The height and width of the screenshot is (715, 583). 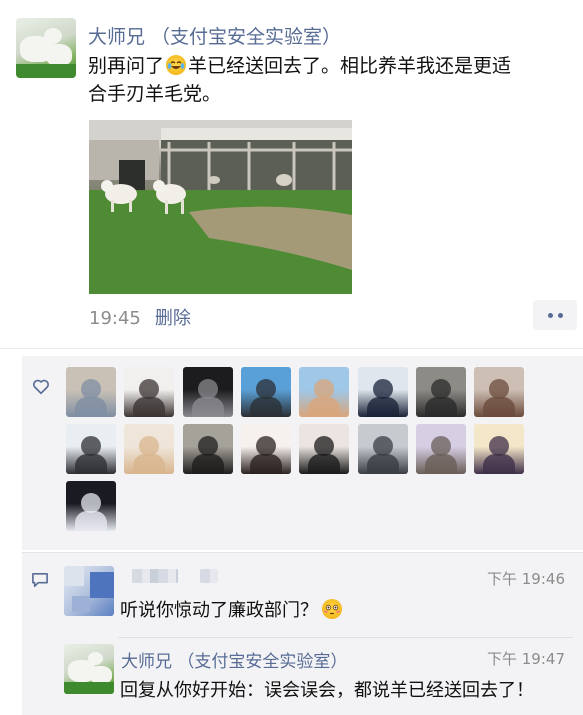 What do you see at coordinates (40, 580) in the screenshot?
I see `comment-icon` at bounding box center [40, 580].